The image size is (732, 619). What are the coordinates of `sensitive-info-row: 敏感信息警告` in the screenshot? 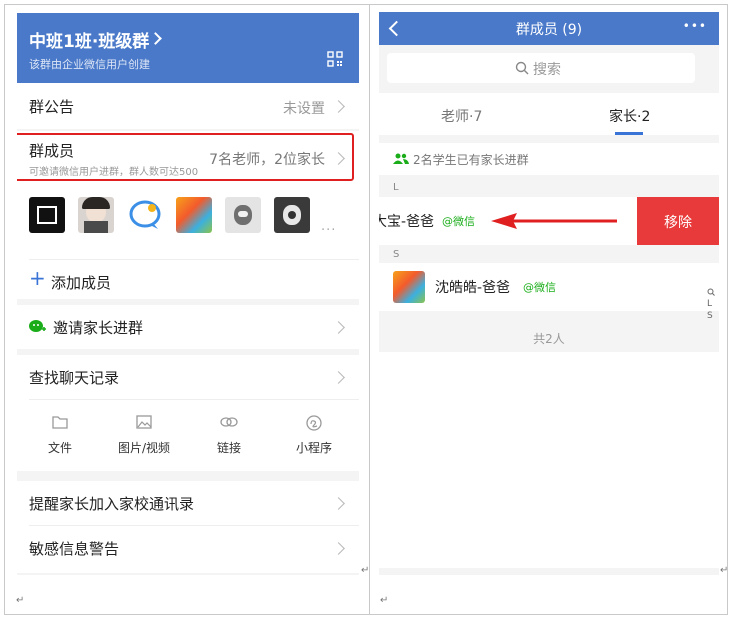 It's located at (188, 548).